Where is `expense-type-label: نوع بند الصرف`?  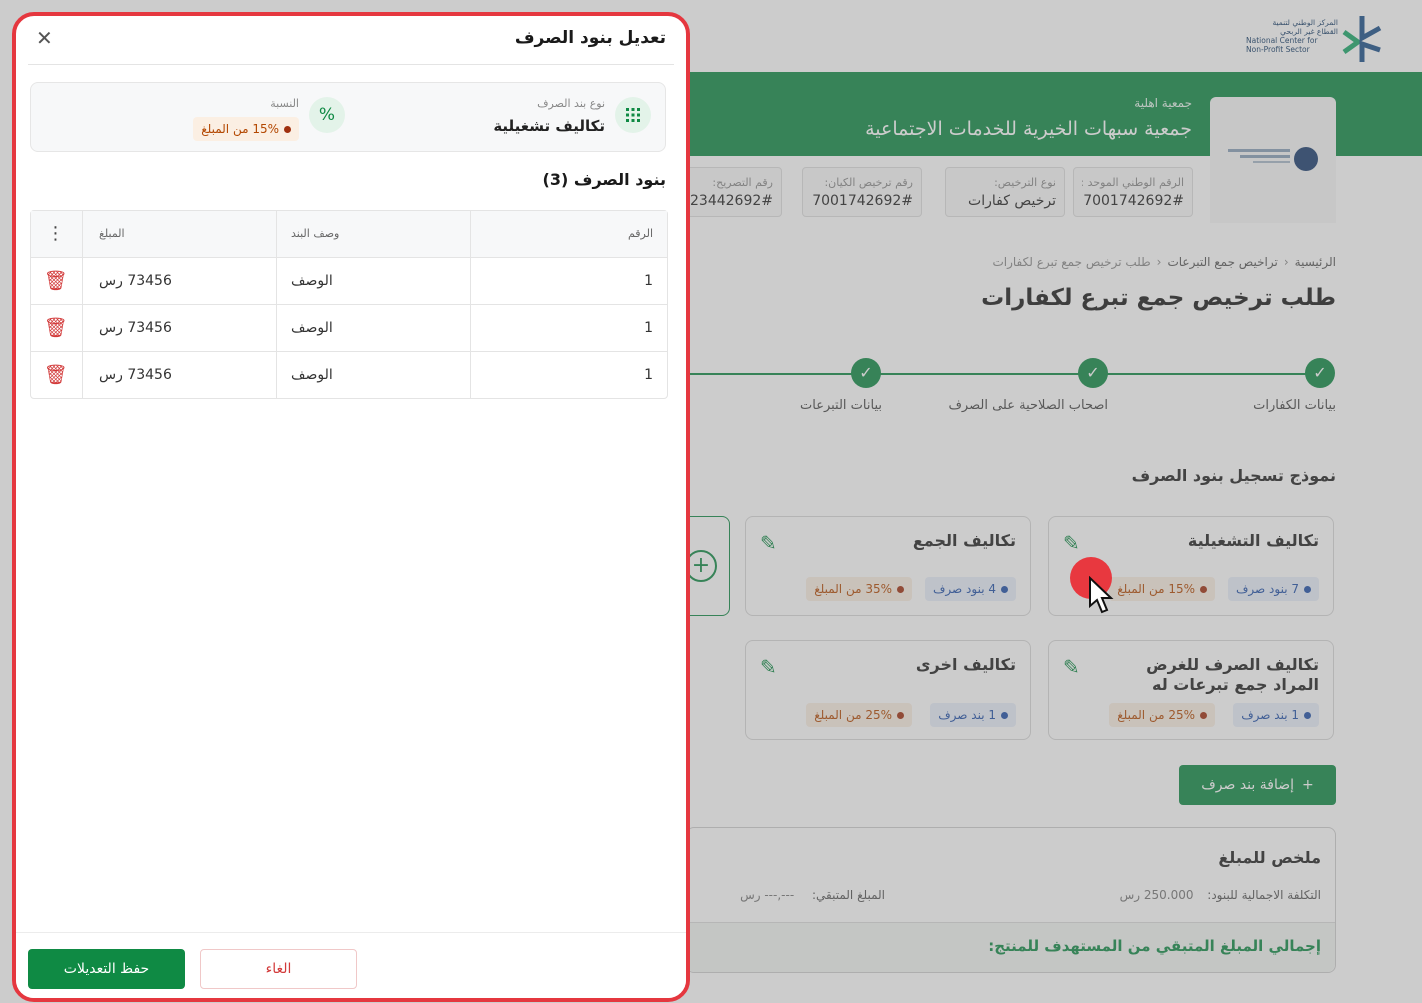
expense-type-label: نوع بند الصرف is located at coordinates (571, 103).